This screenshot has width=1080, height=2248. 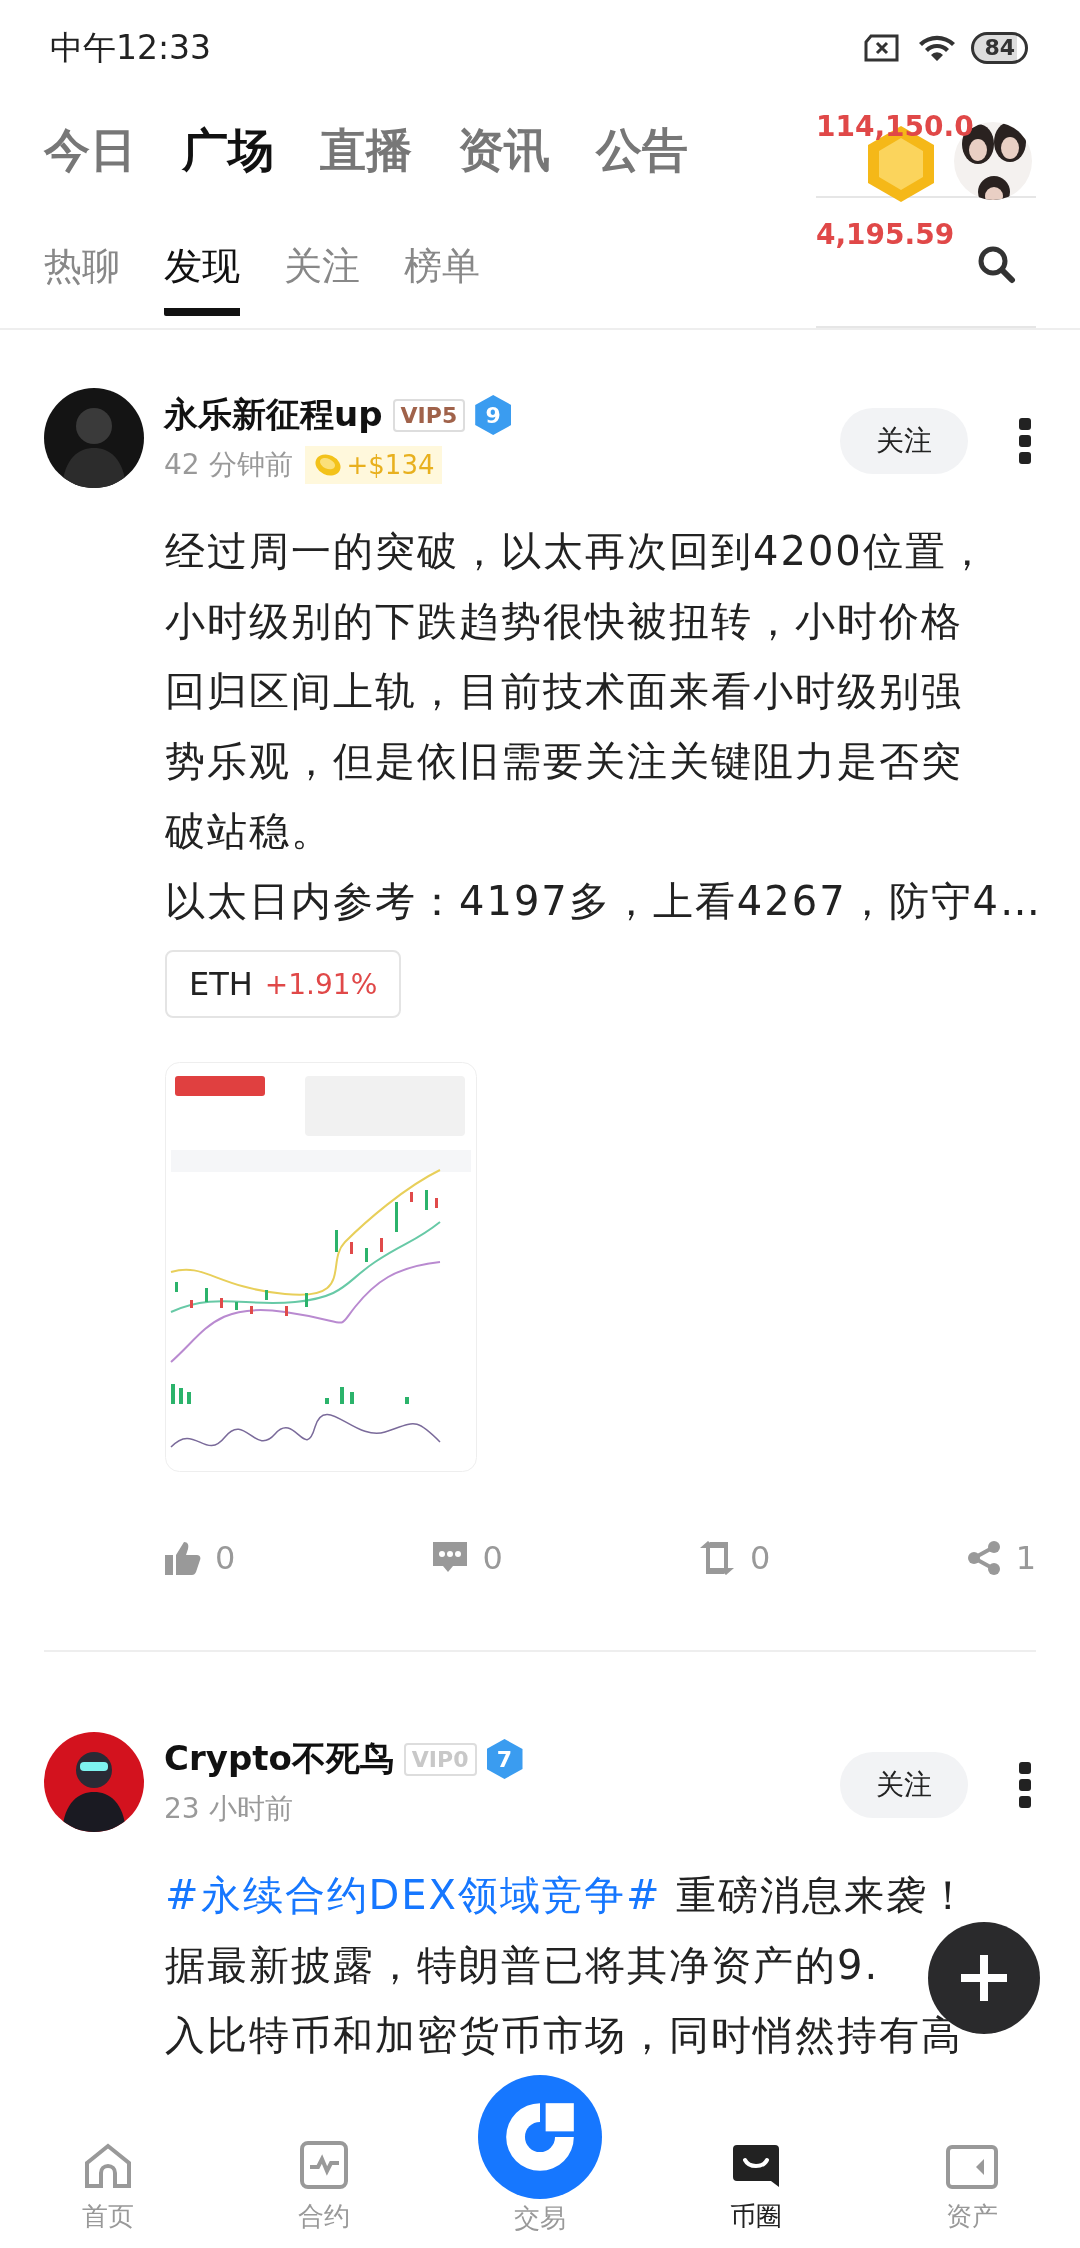 I want to click on plus-icon, so click(x=984, y=1978).